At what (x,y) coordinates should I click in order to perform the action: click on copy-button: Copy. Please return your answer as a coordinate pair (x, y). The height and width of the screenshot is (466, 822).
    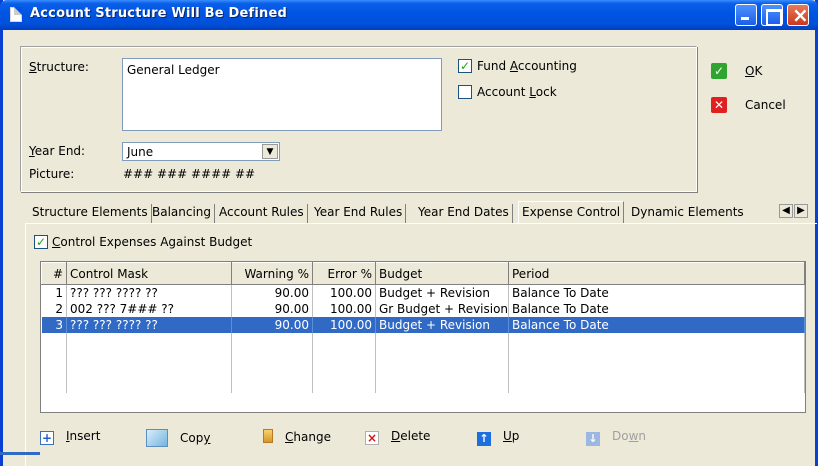
    Looking at the image, I should click on (178, 438).